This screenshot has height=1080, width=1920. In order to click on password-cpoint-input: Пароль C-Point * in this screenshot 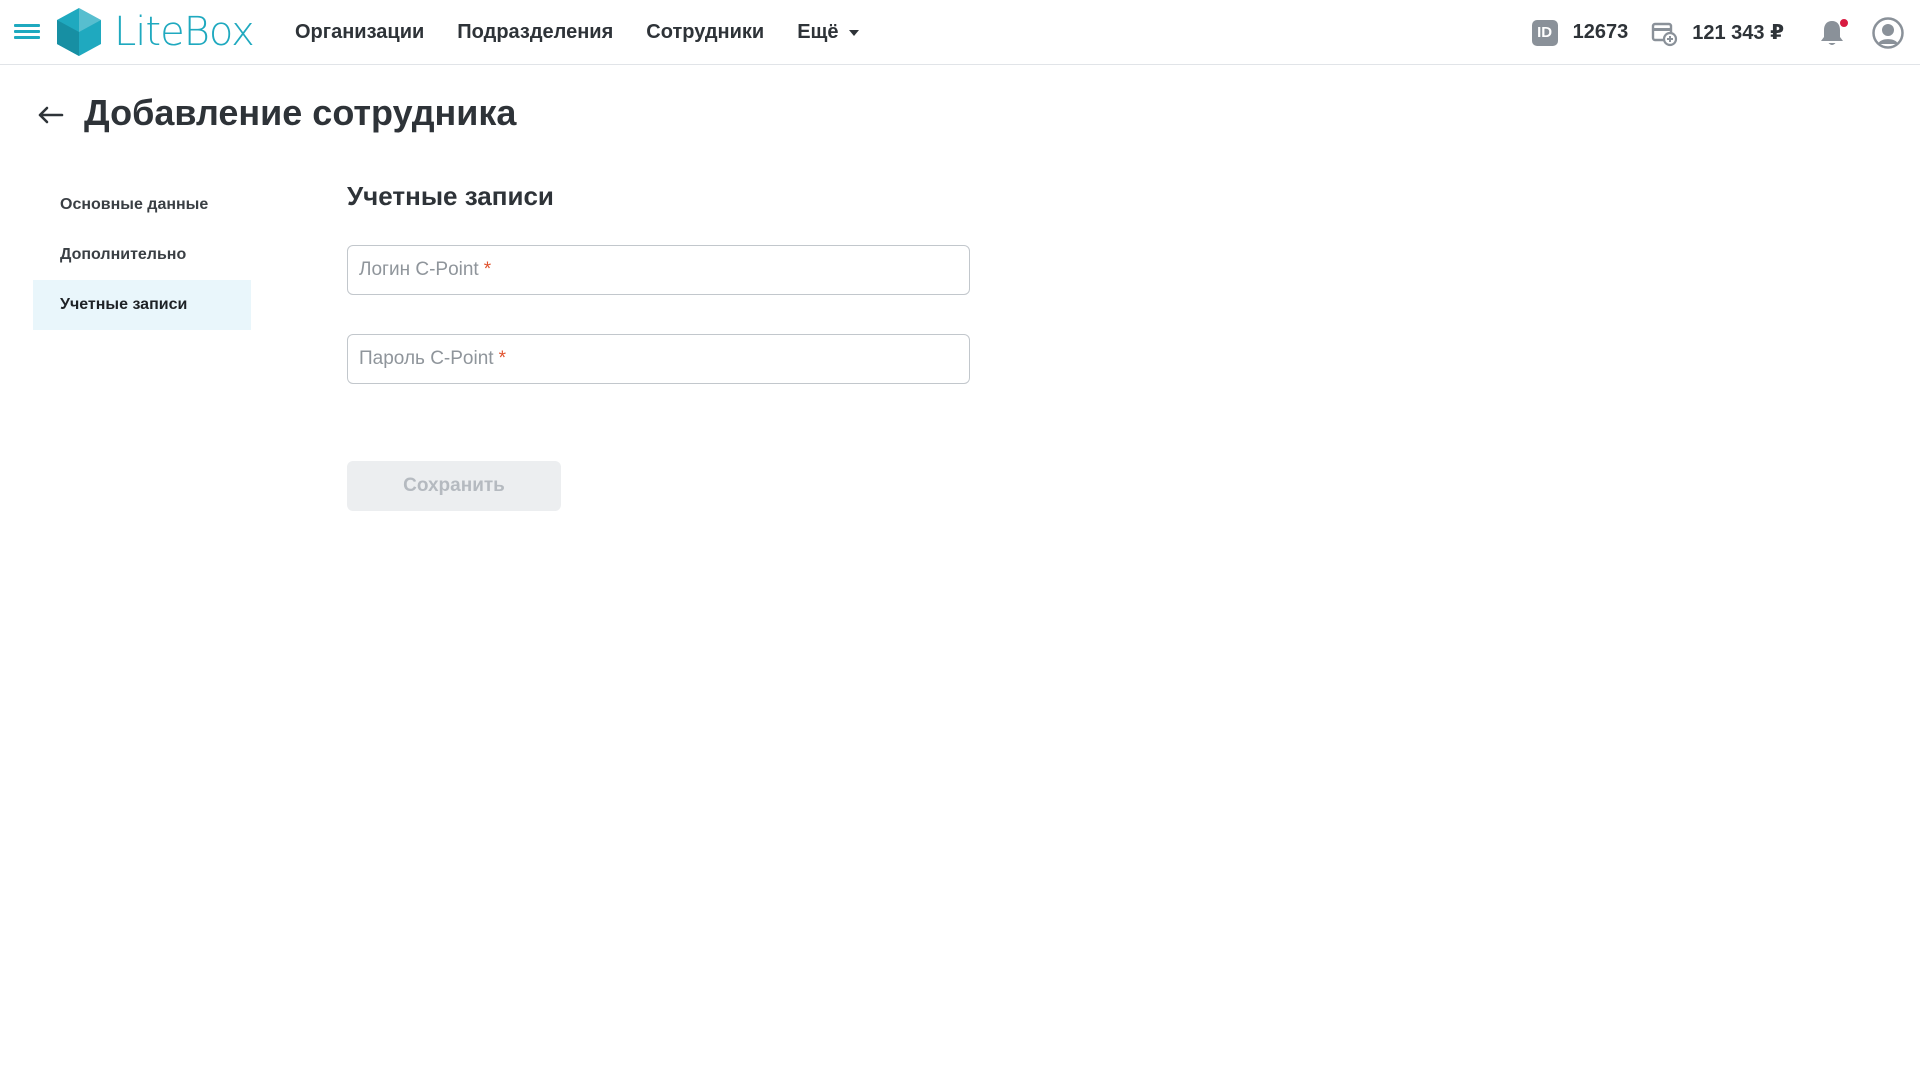, I will do `click(658, 359)`.